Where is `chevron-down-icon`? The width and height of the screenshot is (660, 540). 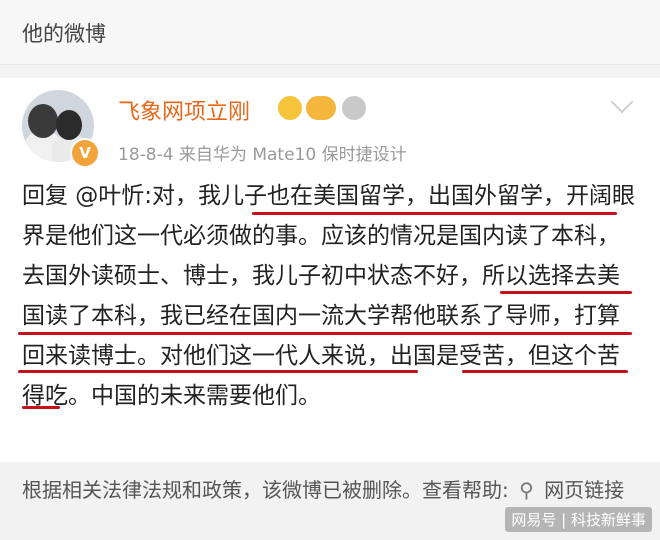 chevron-down-icon is located at coordinates (622, 102).